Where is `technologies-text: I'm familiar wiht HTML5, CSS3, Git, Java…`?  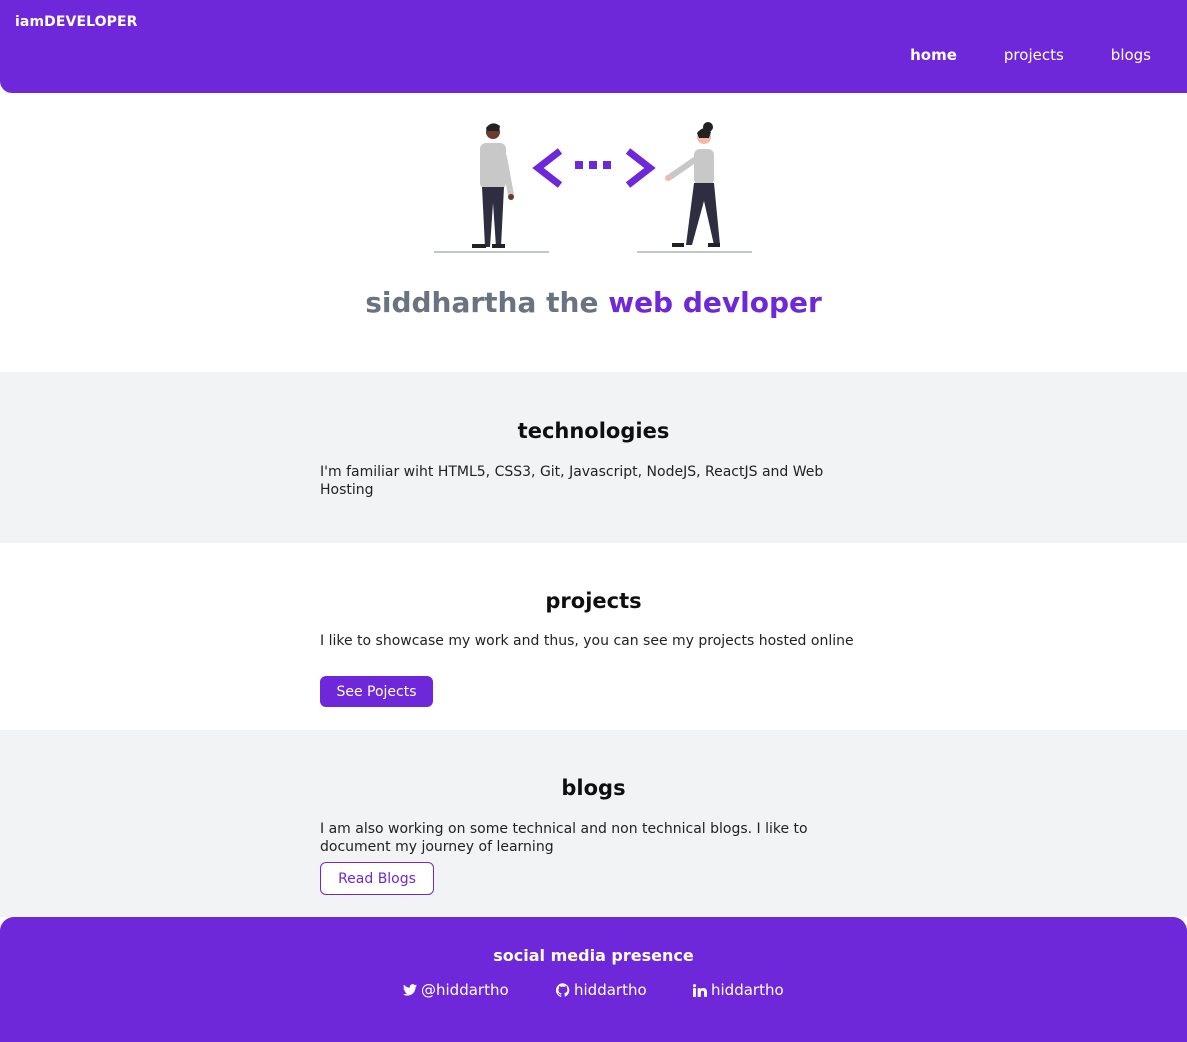
technologies-text: I'm familiar wiht HTML5, CSS3, Git, Java… is located at coordinates (572, 481).